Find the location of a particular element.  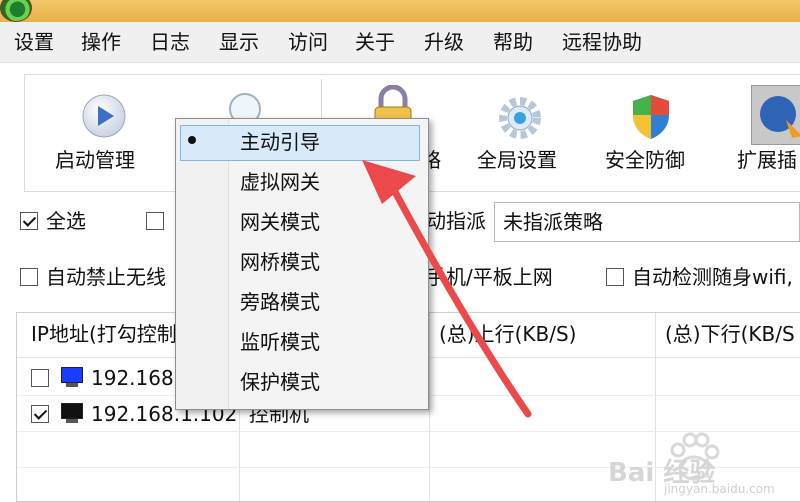

play-icon is located at coordinates (104, 116).